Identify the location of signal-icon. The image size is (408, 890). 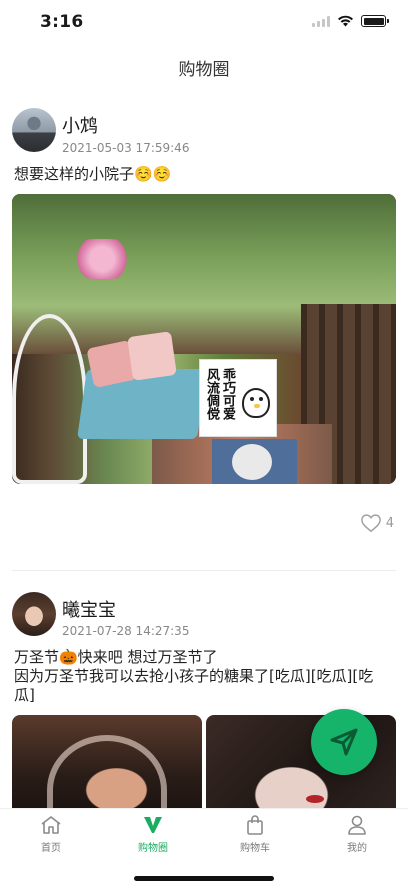
(321, 21).